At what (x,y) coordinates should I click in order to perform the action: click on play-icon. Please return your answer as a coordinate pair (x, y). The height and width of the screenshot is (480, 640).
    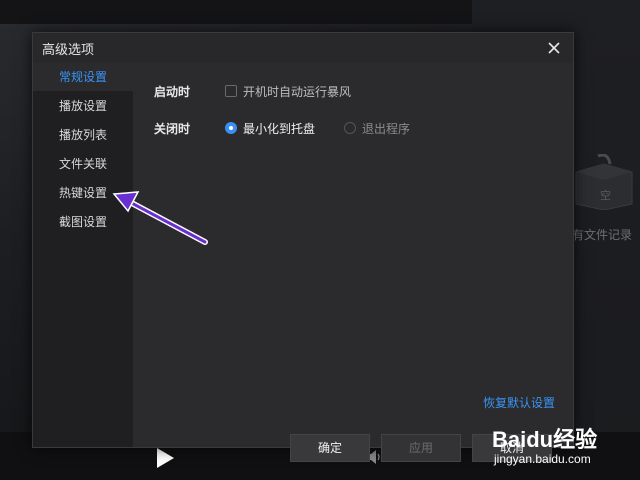
    Looking at the image, I should click on (165, 458).